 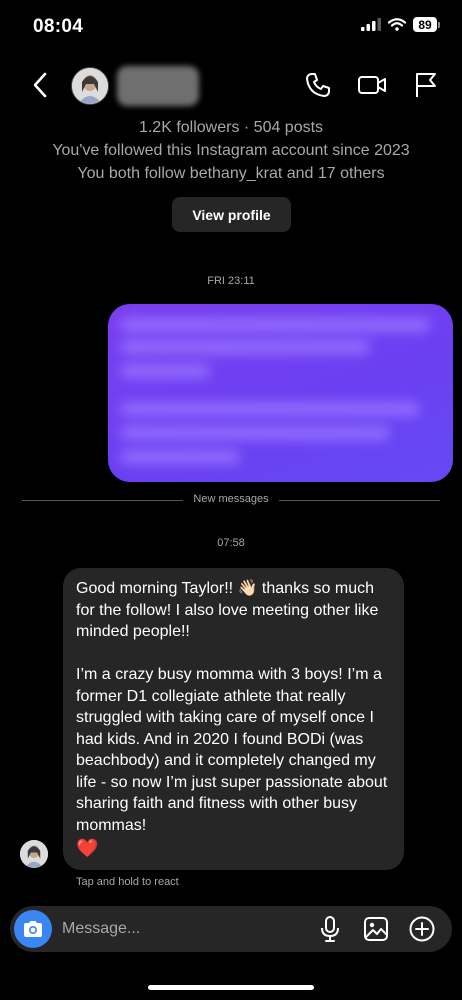 What do you see at coordinates (231, 281) in the screenshot?
I see `message-timestamp: FRI 23:11` at bounding box center [231, 281].